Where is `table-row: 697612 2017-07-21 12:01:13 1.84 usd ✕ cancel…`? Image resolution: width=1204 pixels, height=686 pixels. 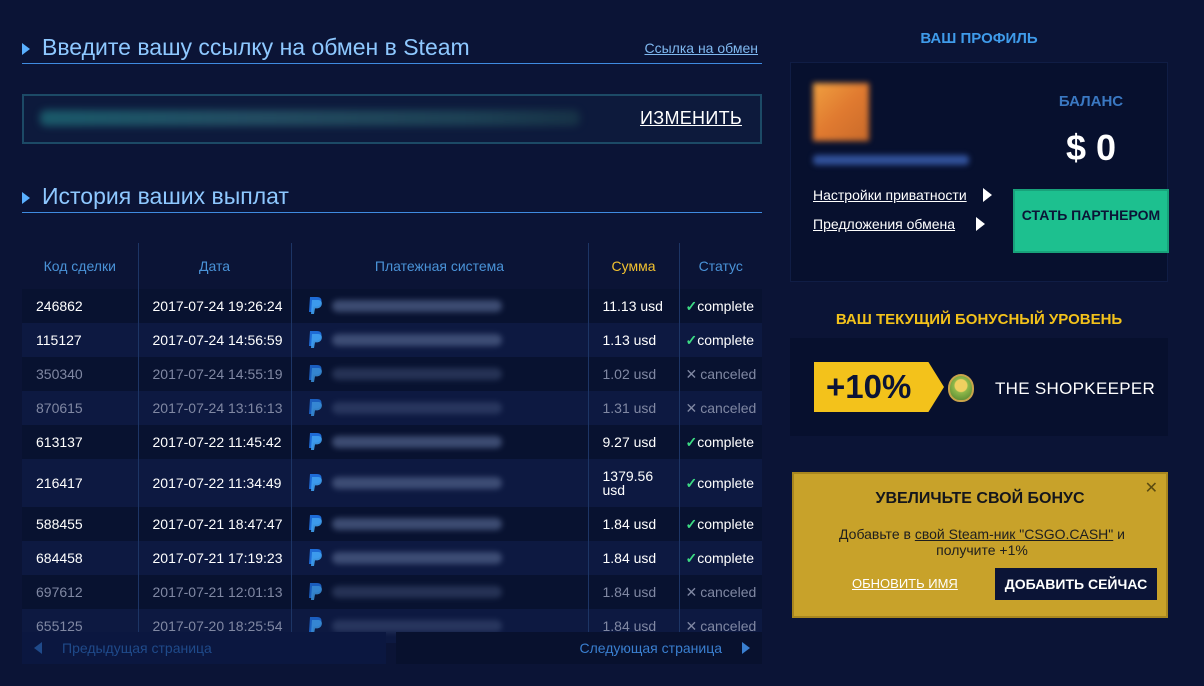
table-row: 697612 2017-07-21 12:01:13 1.84 usd ✕ cancel… is located at coordinates (392, 592).